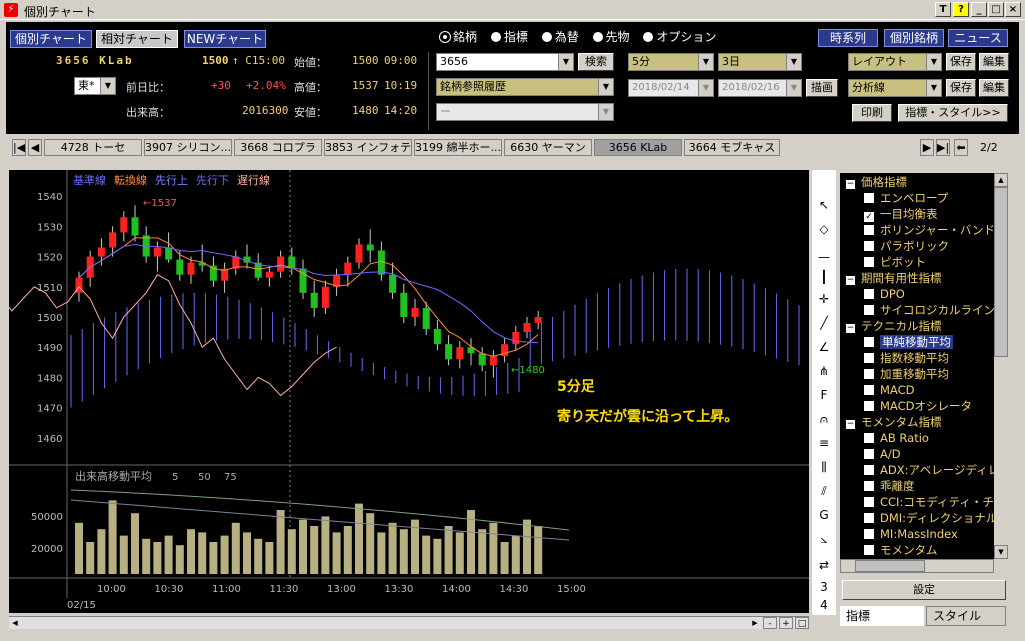  I want to click on zoom-reset-icon: □, so click(802, 623).